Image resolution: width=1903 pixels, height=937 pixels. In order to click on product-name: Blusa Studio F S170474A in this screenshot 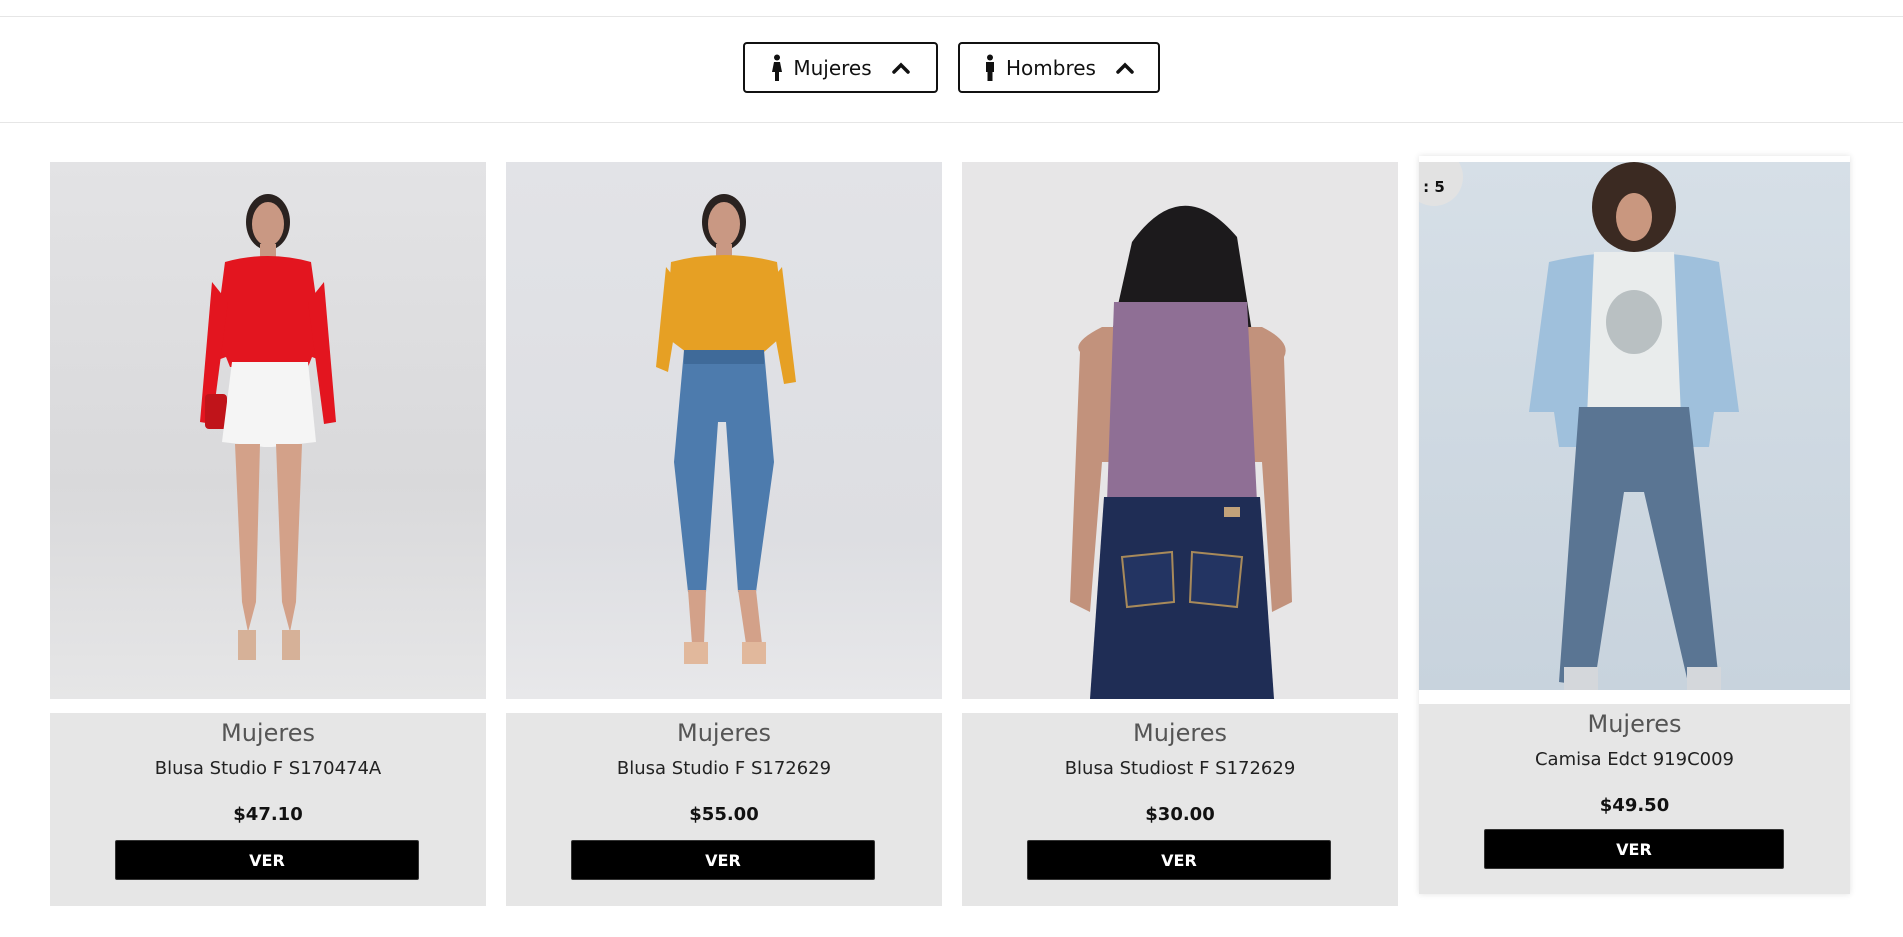, I will do `click(268, 768)`.